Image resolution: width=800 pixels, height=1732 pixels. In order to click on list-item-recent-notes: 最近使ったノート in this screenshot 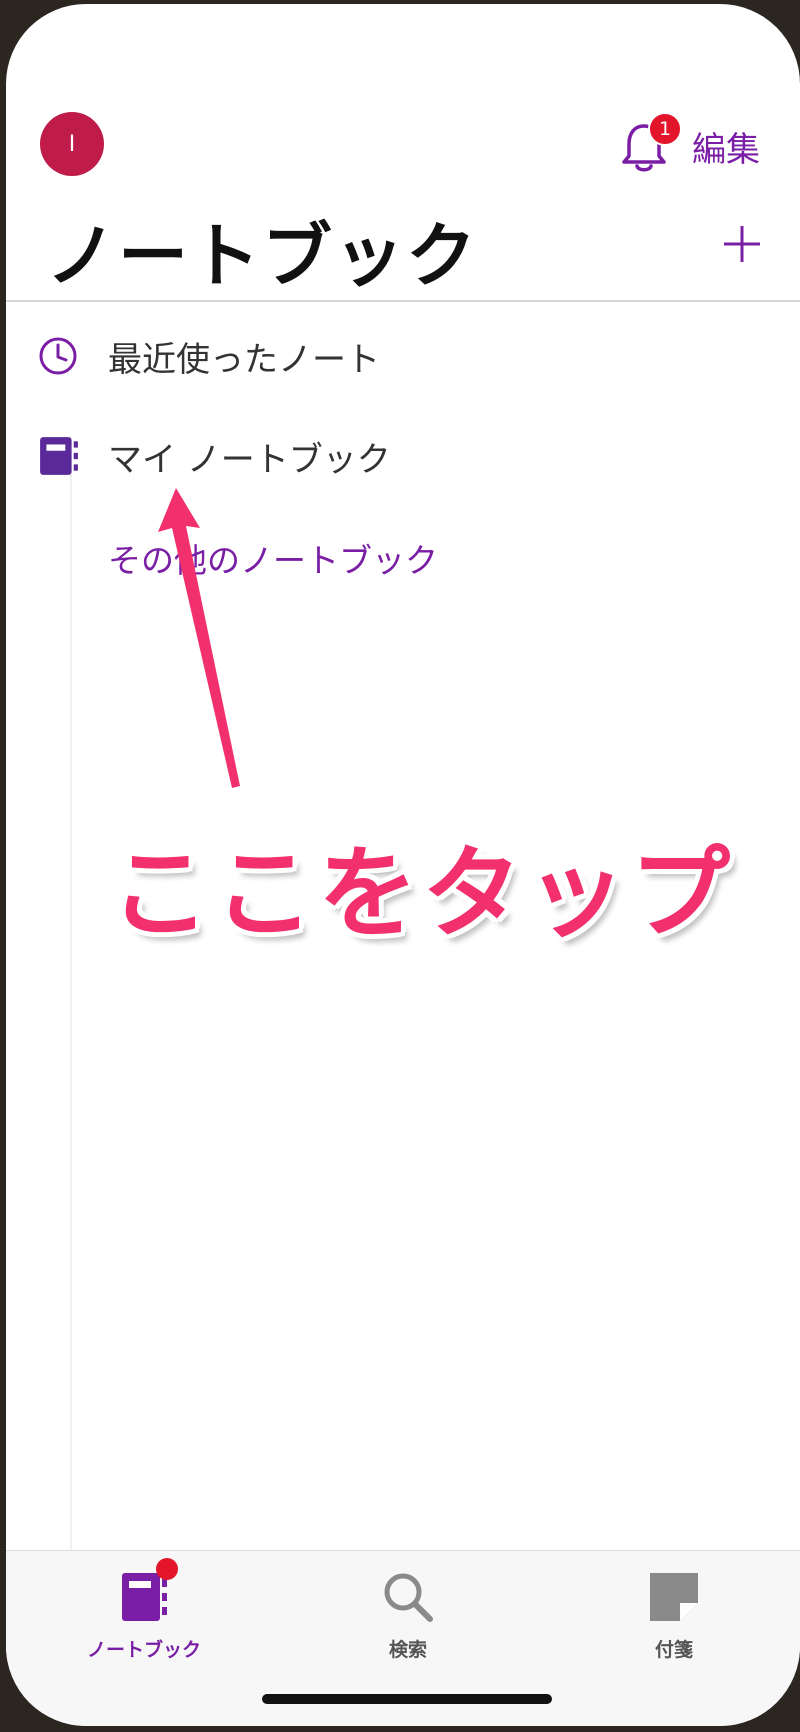, I will do `click(403, 356)`.